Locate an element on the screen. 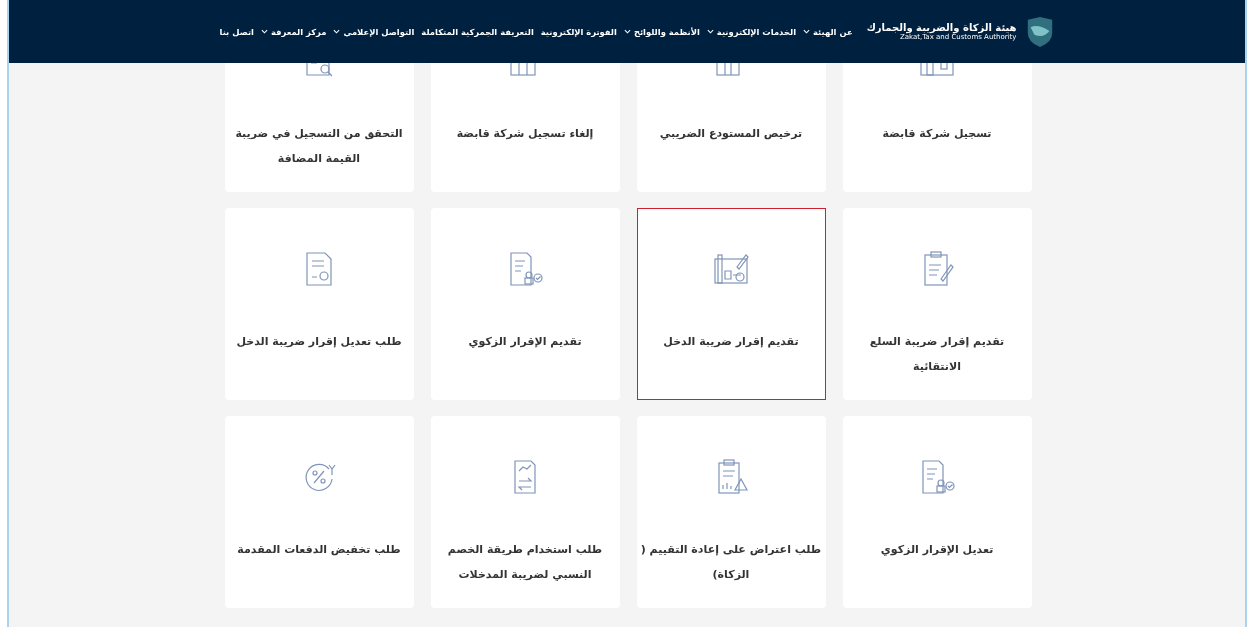 The height and width of the screenshot is (627, 1255). service-card: التحقق من التسجيل في ضريبة القيمة المضافة is located at coordinates (319, 127).